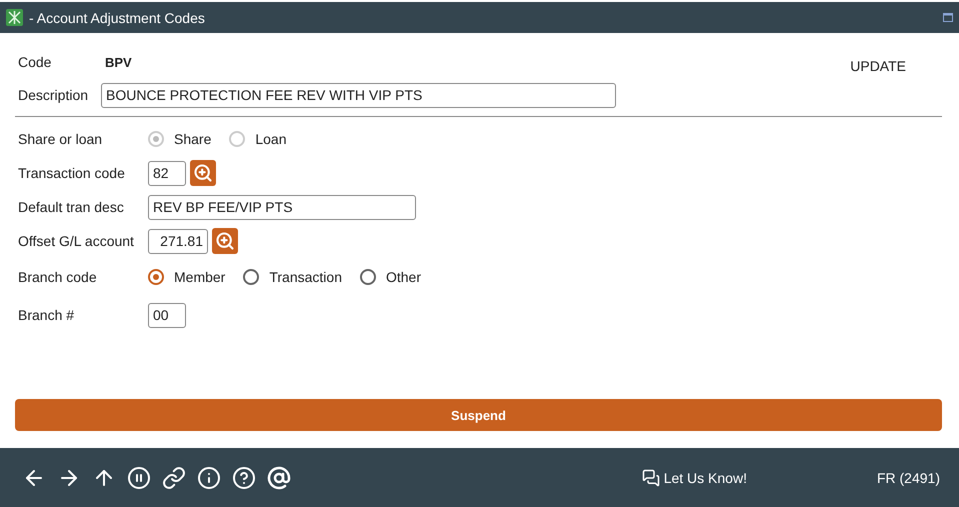 The image size is (959, 507). What do you see at coordinates (908, 478) in the screenshot?
I see `user-label: FR (2491)` at bounding box center [908, 478].